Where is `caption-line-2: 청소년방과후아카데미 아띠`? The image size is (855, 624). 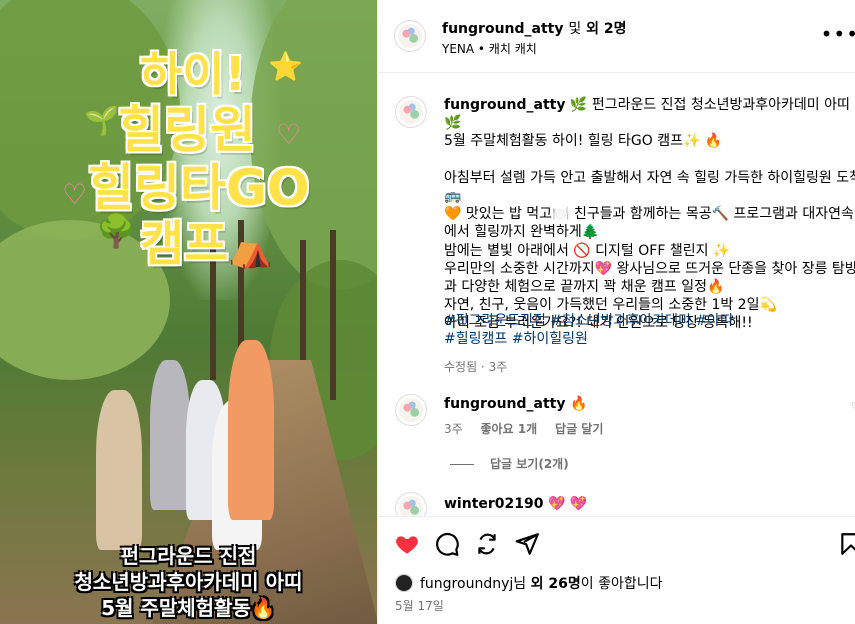 caption-line-2: 청소년방과후아카데미 아띠 is located at coordinates (188, 582).